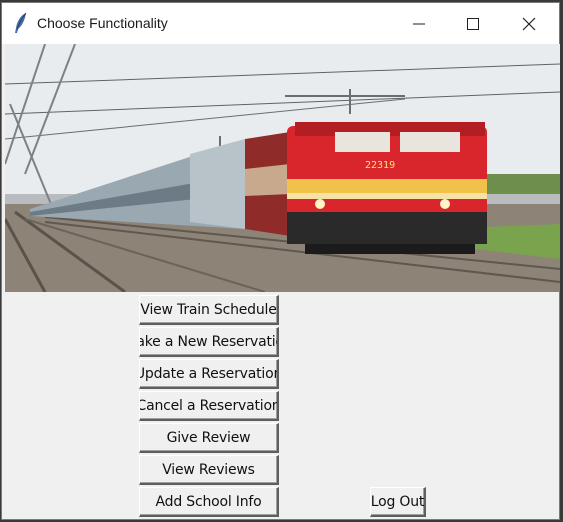 This screenshot has height=522, width=563. Describe the element at coordinates (209, 374) in the screenshot. I see `update-reservation-button: Update a Reservation` at that location.